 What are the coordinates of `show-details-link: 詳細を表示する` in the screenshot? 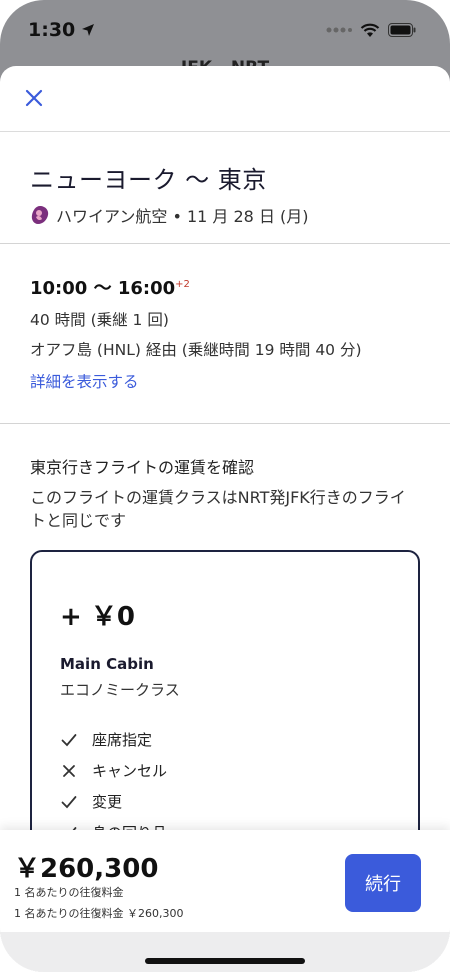 It's located at (84, 381).